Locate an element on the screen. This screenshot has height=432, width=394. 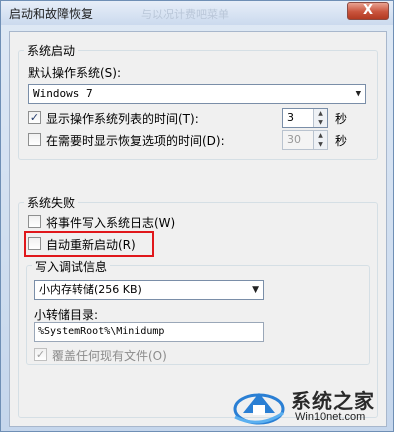
default-os-label: 默认操作系统(S): is located at coordinates (75, 73).